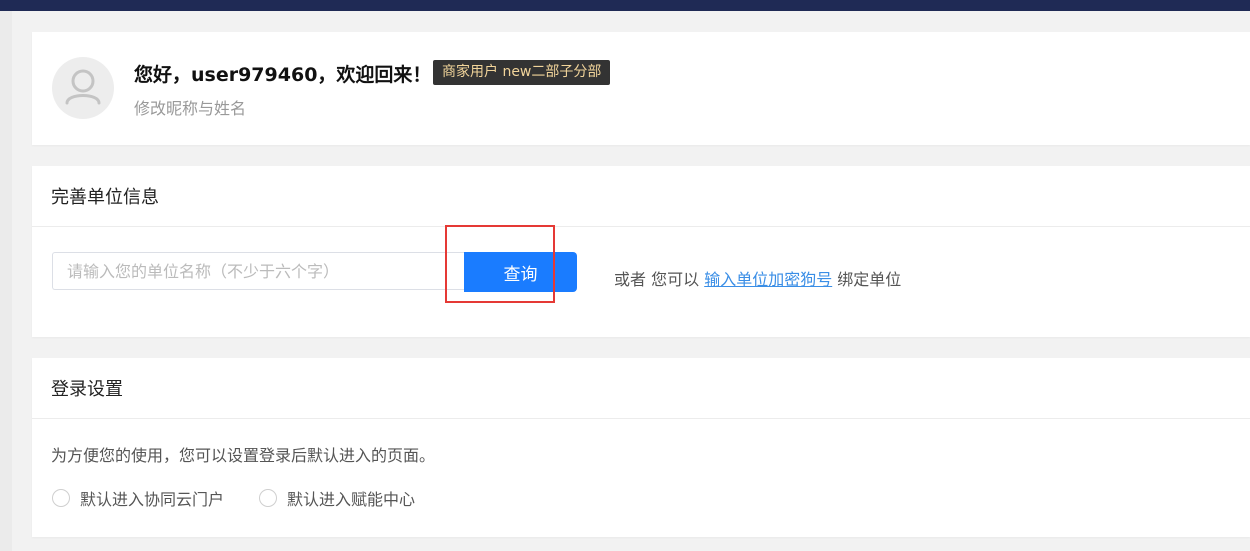 The image size is (1250, 551). I want to click on alt-binding-text: 或者 您可以 输入单位加密狗号 绑定单位, so click(757, 278).